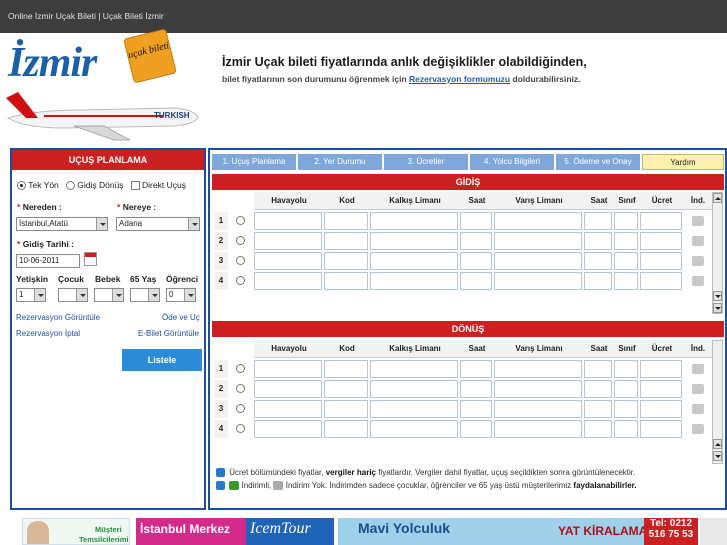  What do you see at coordinates (145, 295) in the screenshot?
I see `senior-select` at bounding box center [145, 295].